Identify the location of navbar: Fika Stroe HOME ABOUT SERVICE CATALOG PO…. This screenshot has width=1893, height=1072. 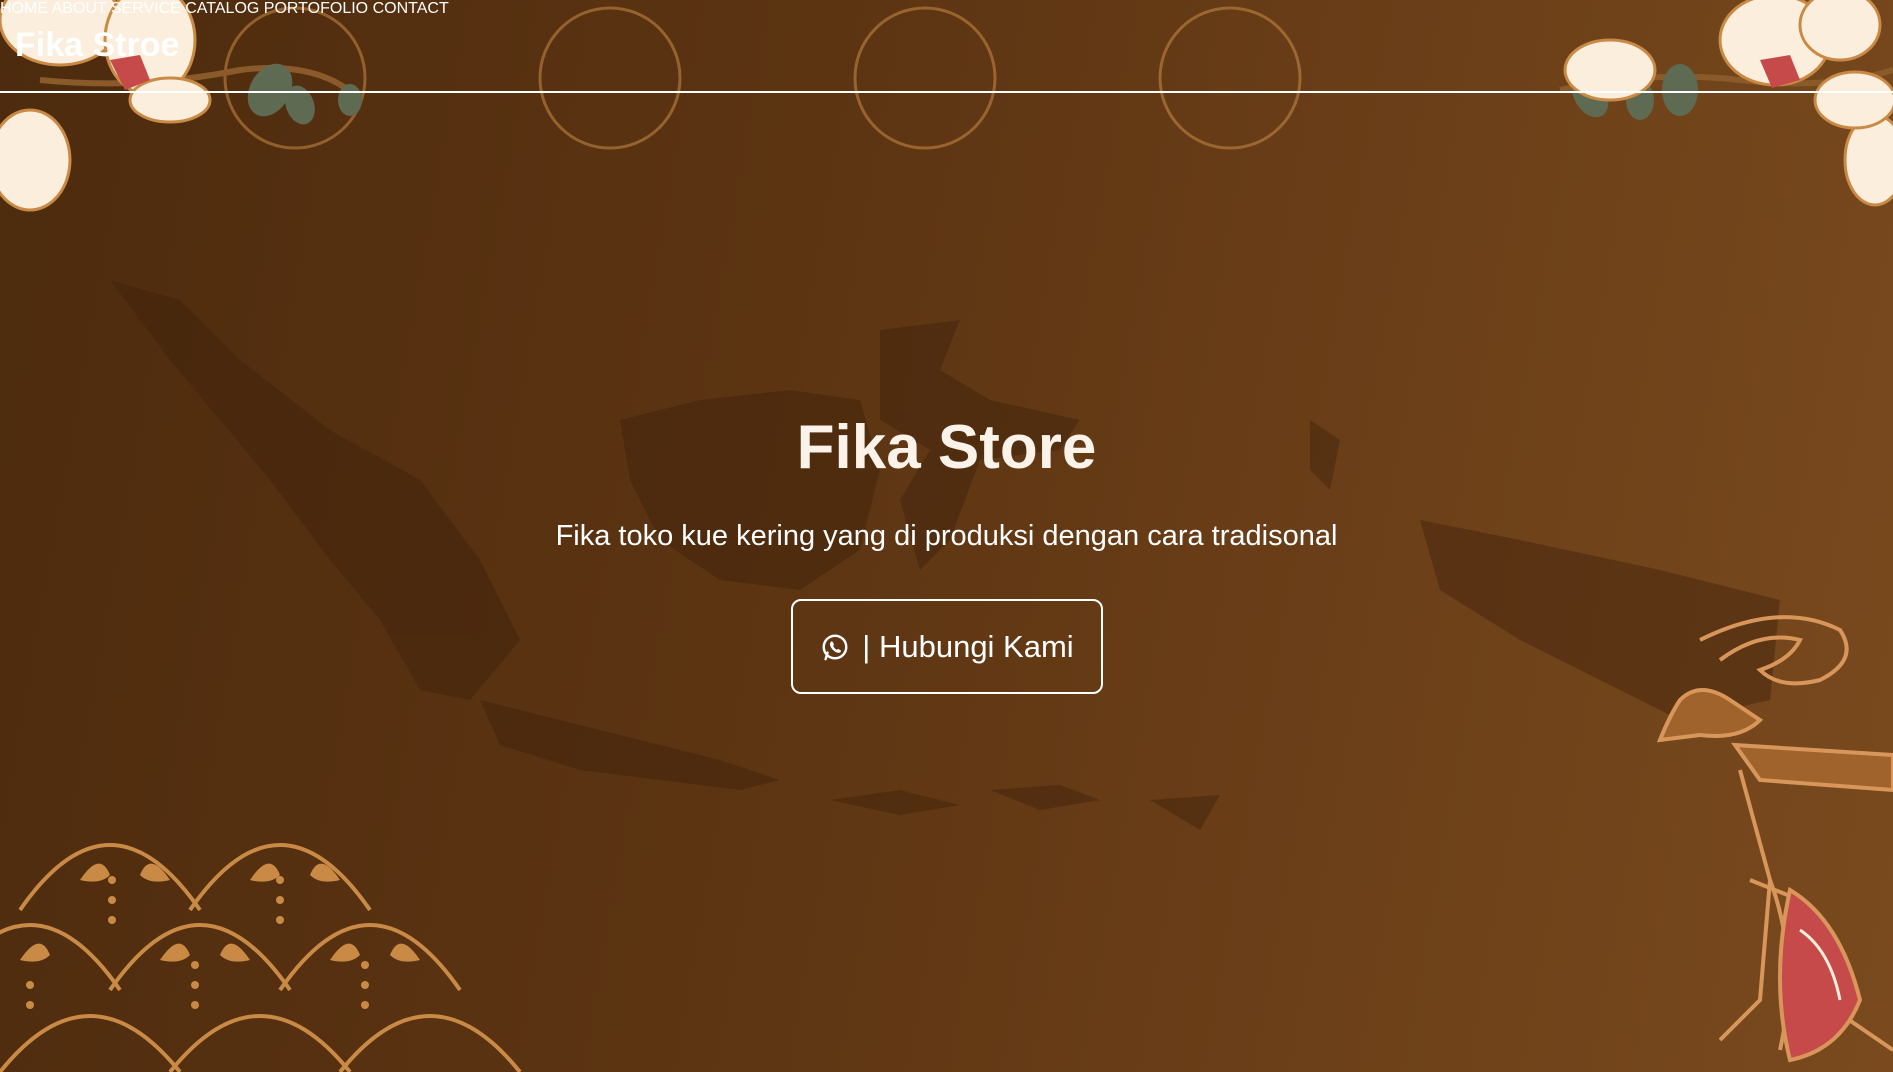
(946, 46).